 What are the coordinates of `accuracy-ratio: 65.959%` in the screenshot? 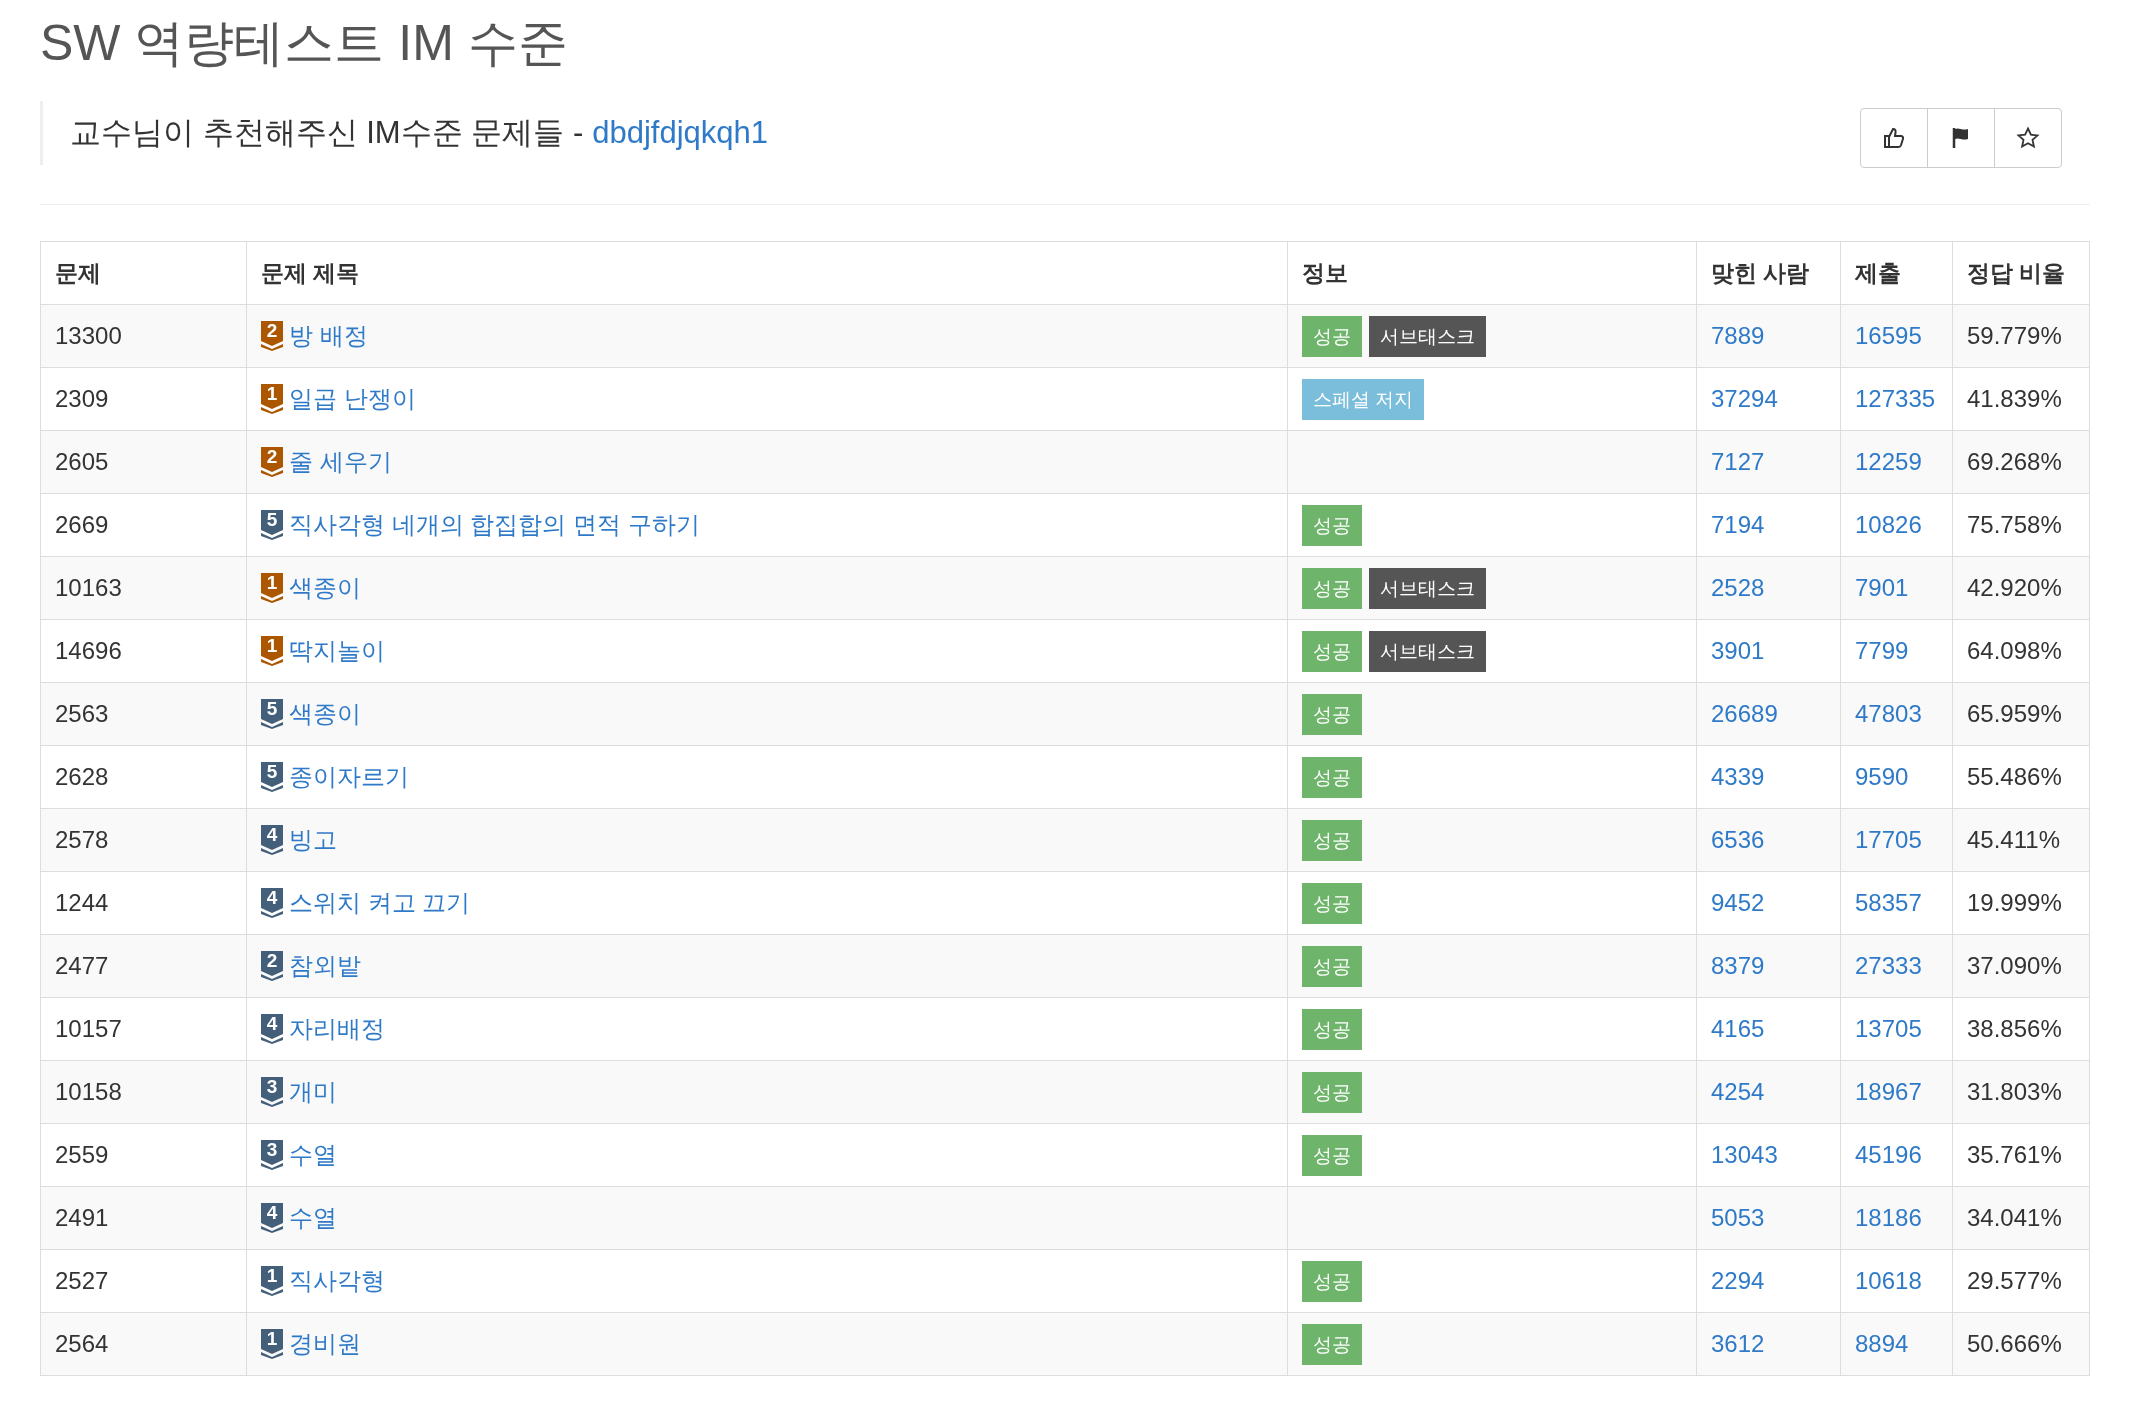 It's located at (2021, 714).